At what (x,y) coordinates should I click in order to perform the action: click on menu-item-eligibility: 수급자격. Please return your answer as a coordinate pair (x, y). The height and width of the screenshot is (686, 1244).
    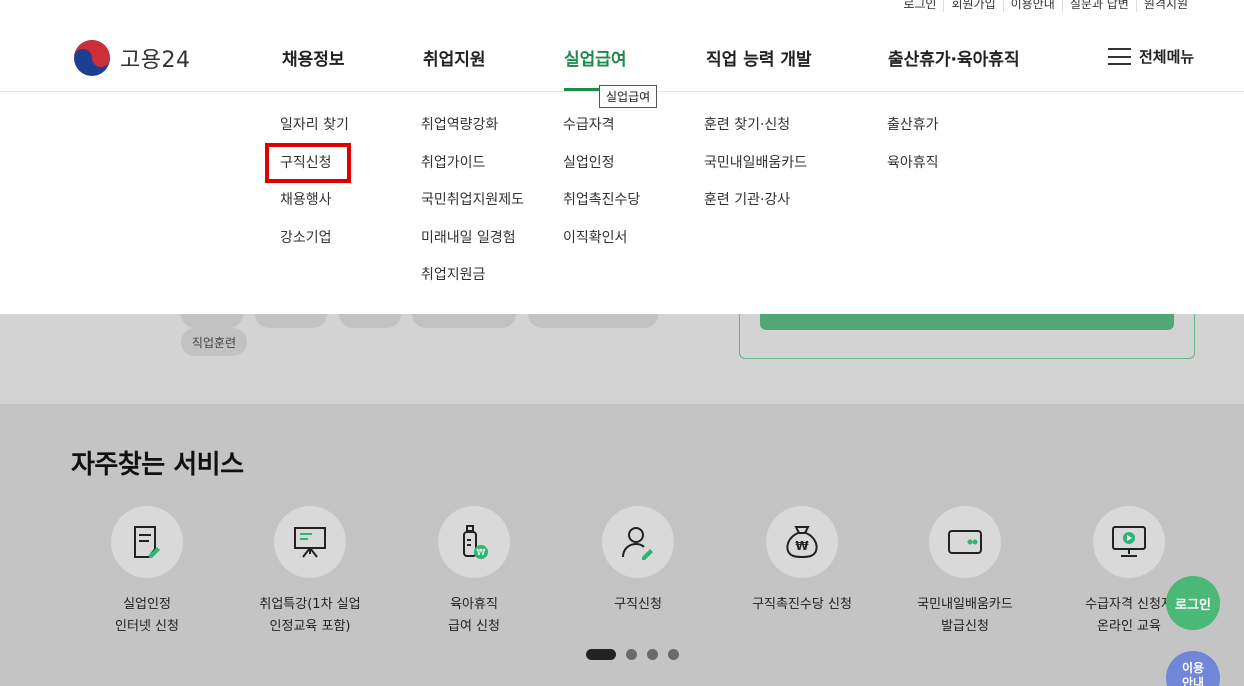
    Looking at the image, I should click on (601, 134).